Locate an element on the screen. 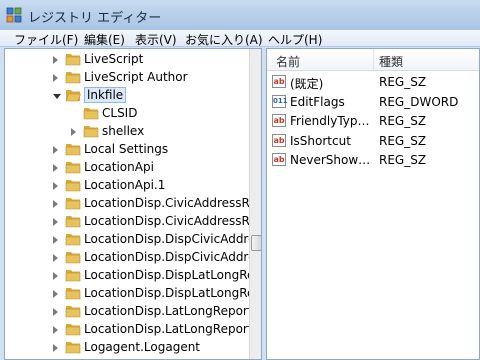 The image size is (480, 360). menu-favorites: お気に入り(A) is located at coordinates (224, 39).